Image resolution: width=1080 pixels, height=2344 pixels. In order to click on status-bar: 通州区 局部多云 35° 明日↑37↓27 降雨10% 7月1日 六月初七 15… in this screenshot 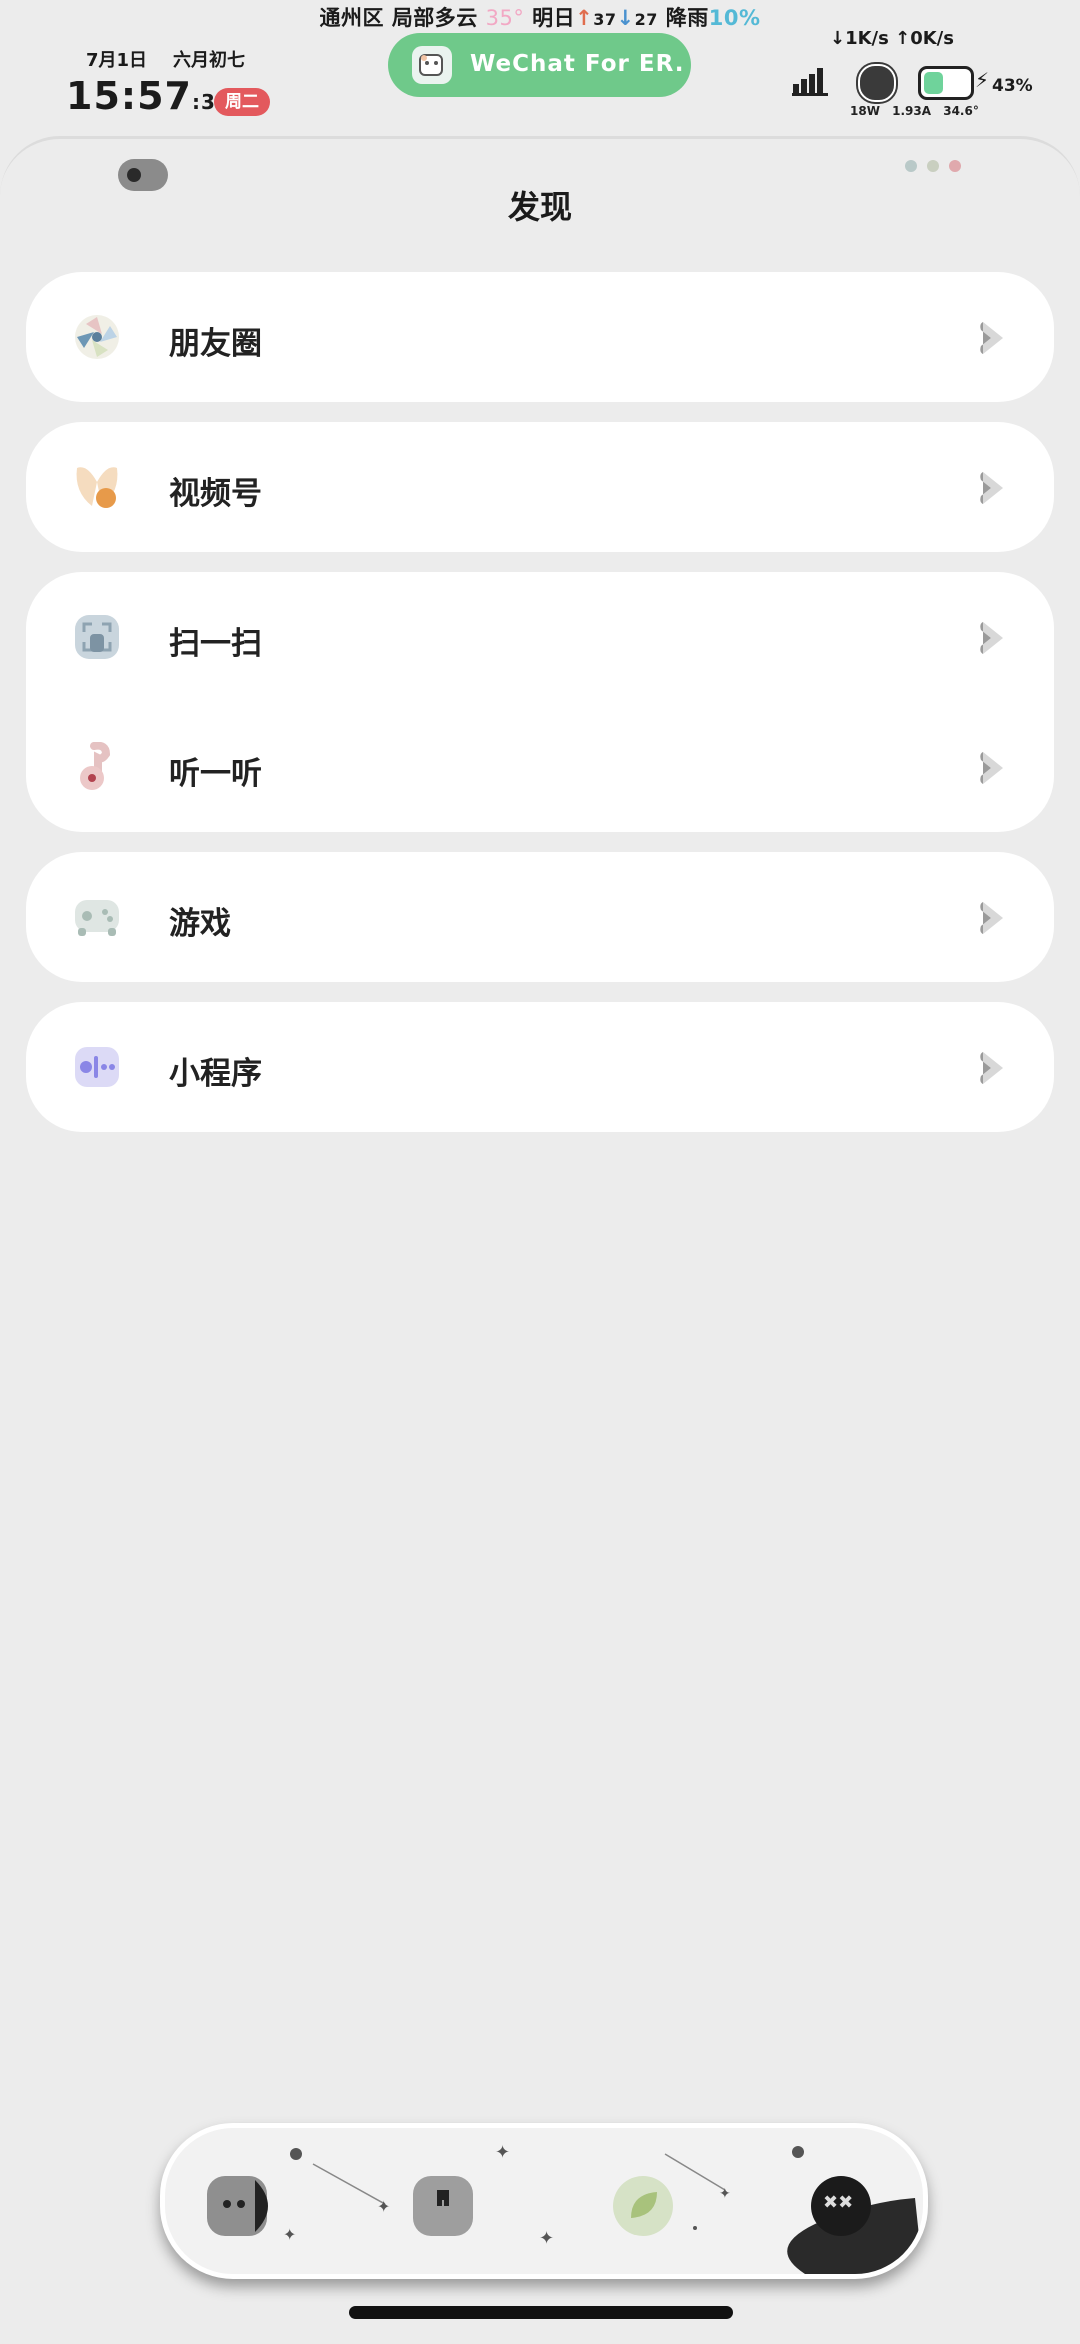, I will do `click(540, 75)`.